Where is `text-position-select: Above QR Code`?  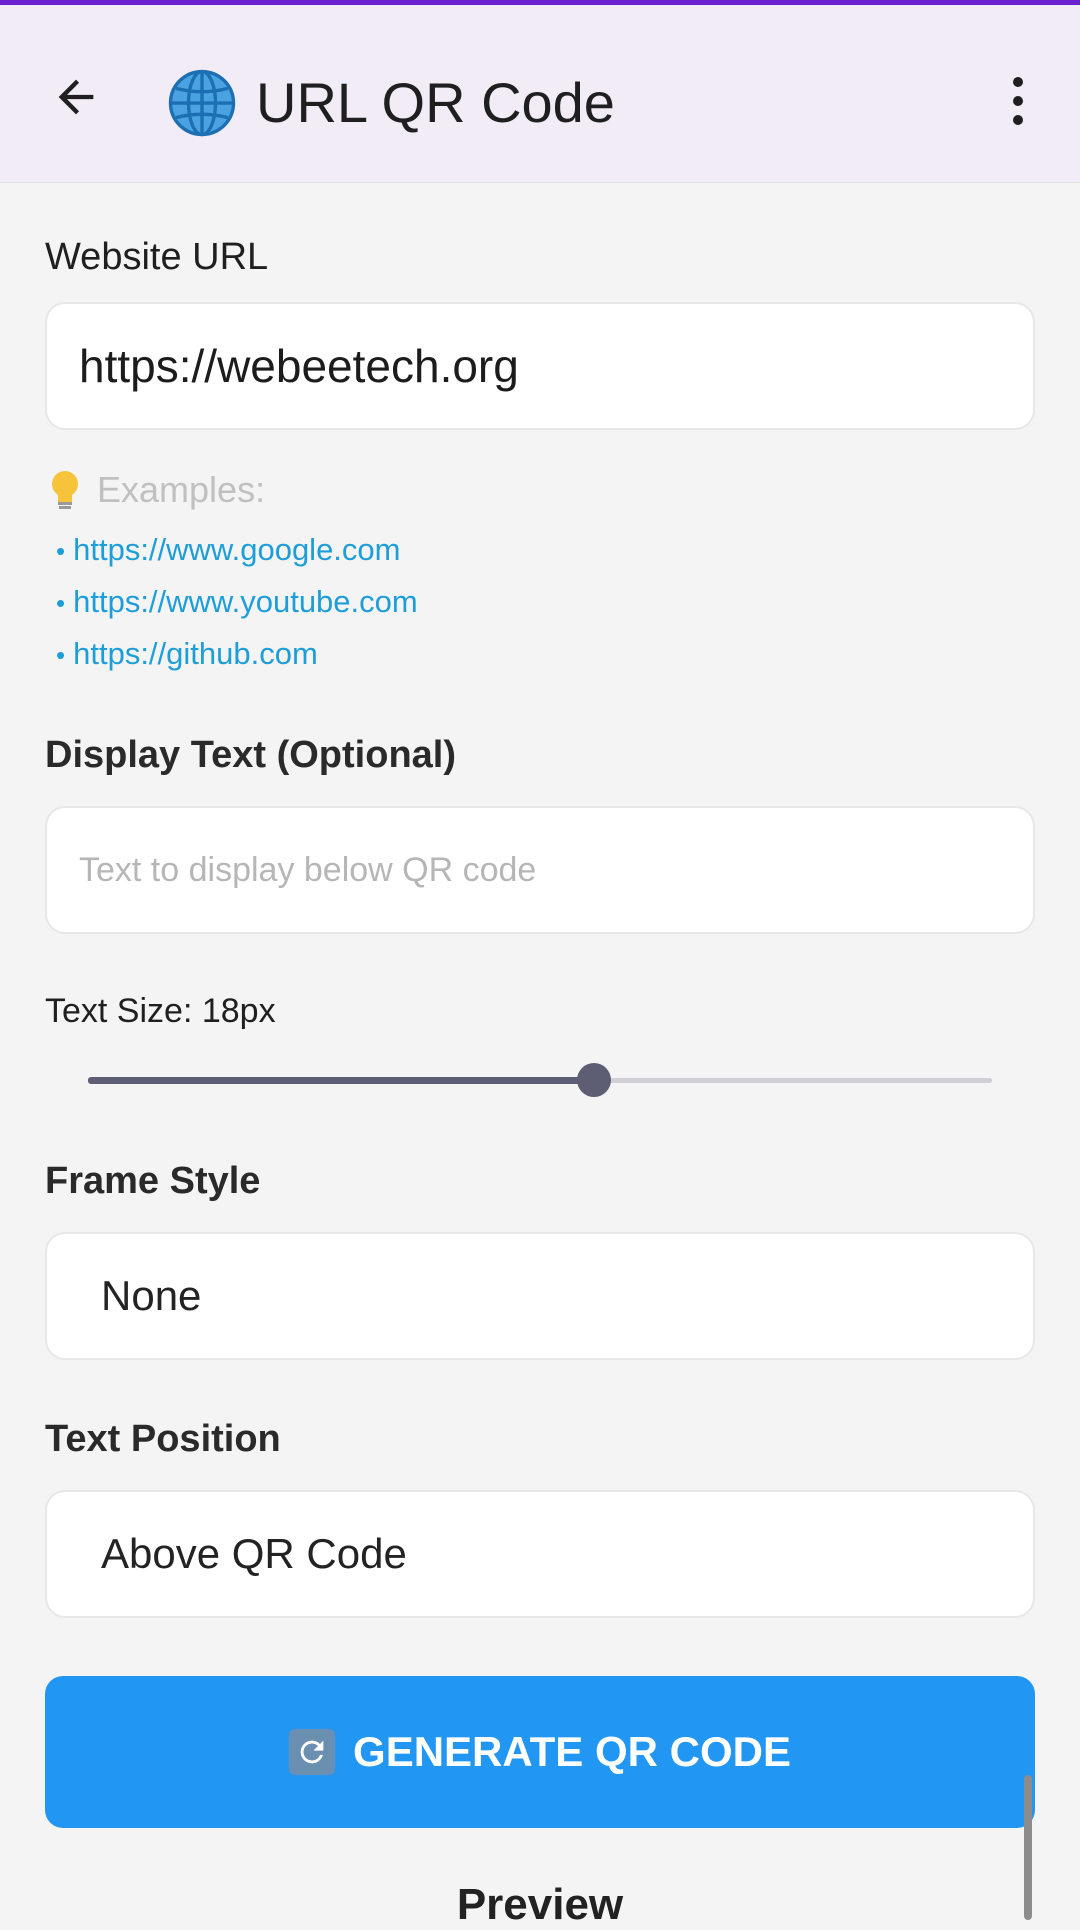 text-position-select: Above QR Code is located at coordinates (540, 1554).